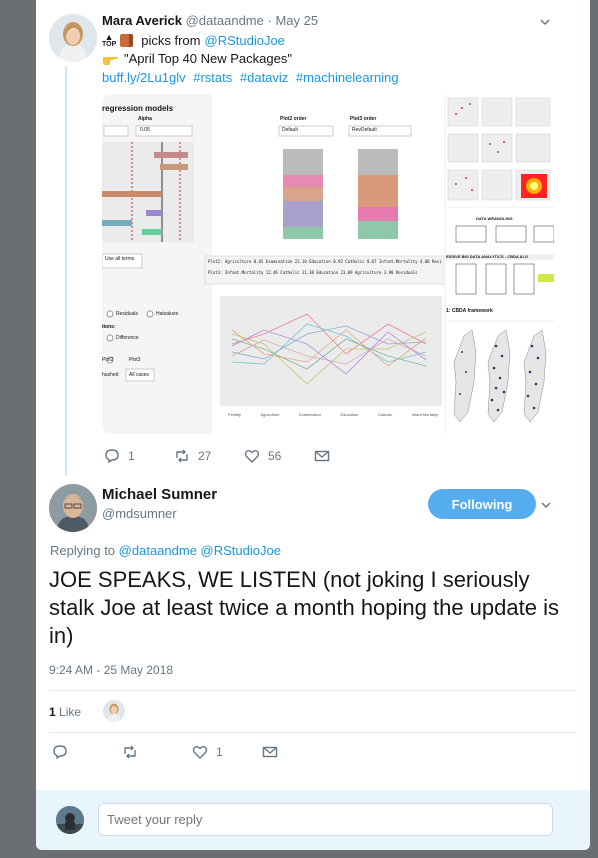 This screenshot has width=598, height=858. I want to click on background-strip, so click(313, 854).